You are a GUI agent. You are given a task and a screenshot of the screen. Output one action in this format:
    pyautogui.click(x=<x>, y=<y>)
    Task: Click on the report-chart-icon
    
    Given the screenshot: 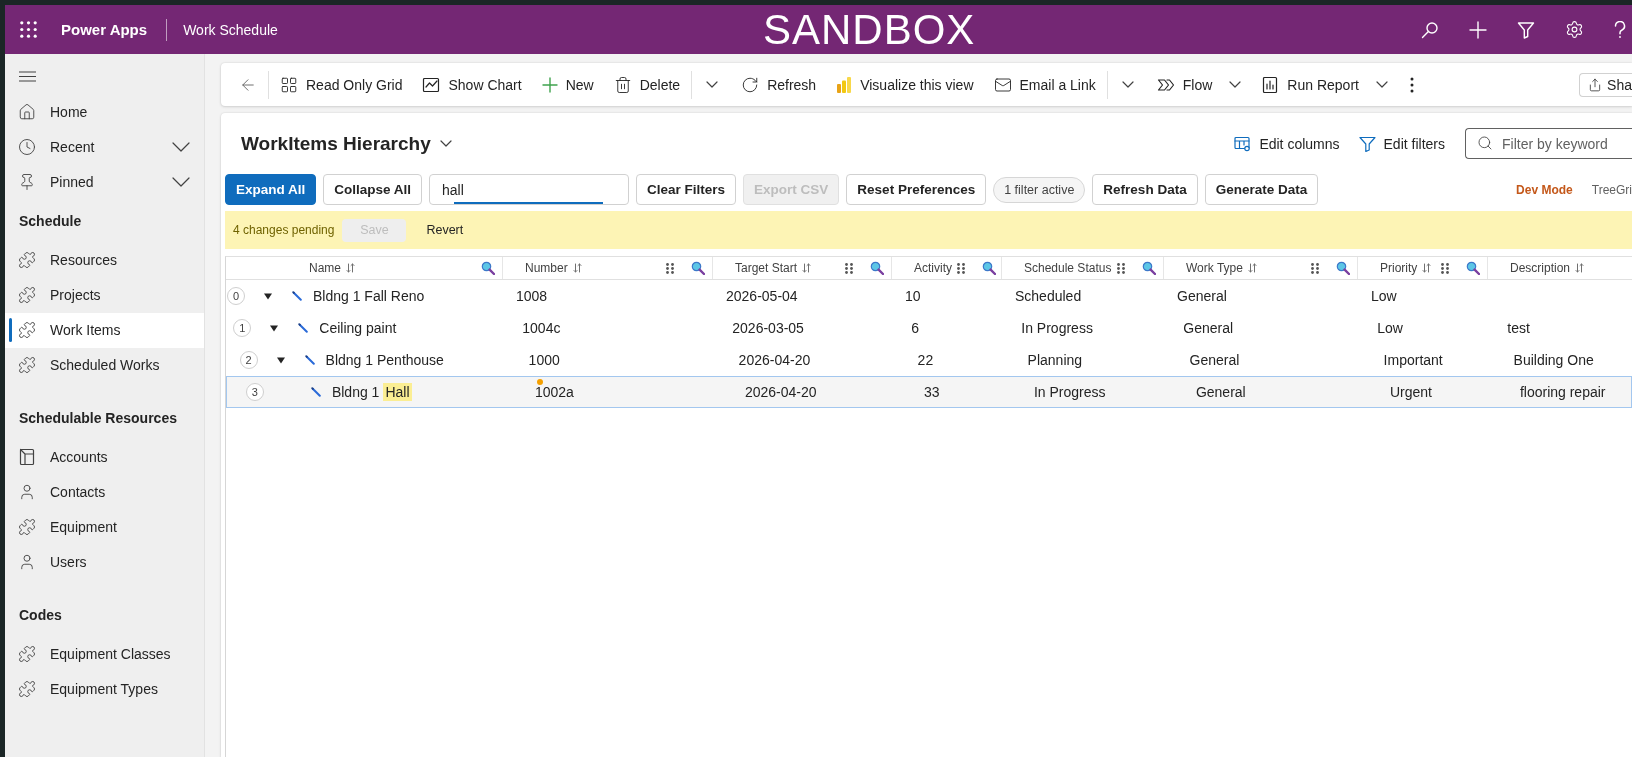 What is the action you would take?
    pyautogui.click(x=1270, y=84)
    